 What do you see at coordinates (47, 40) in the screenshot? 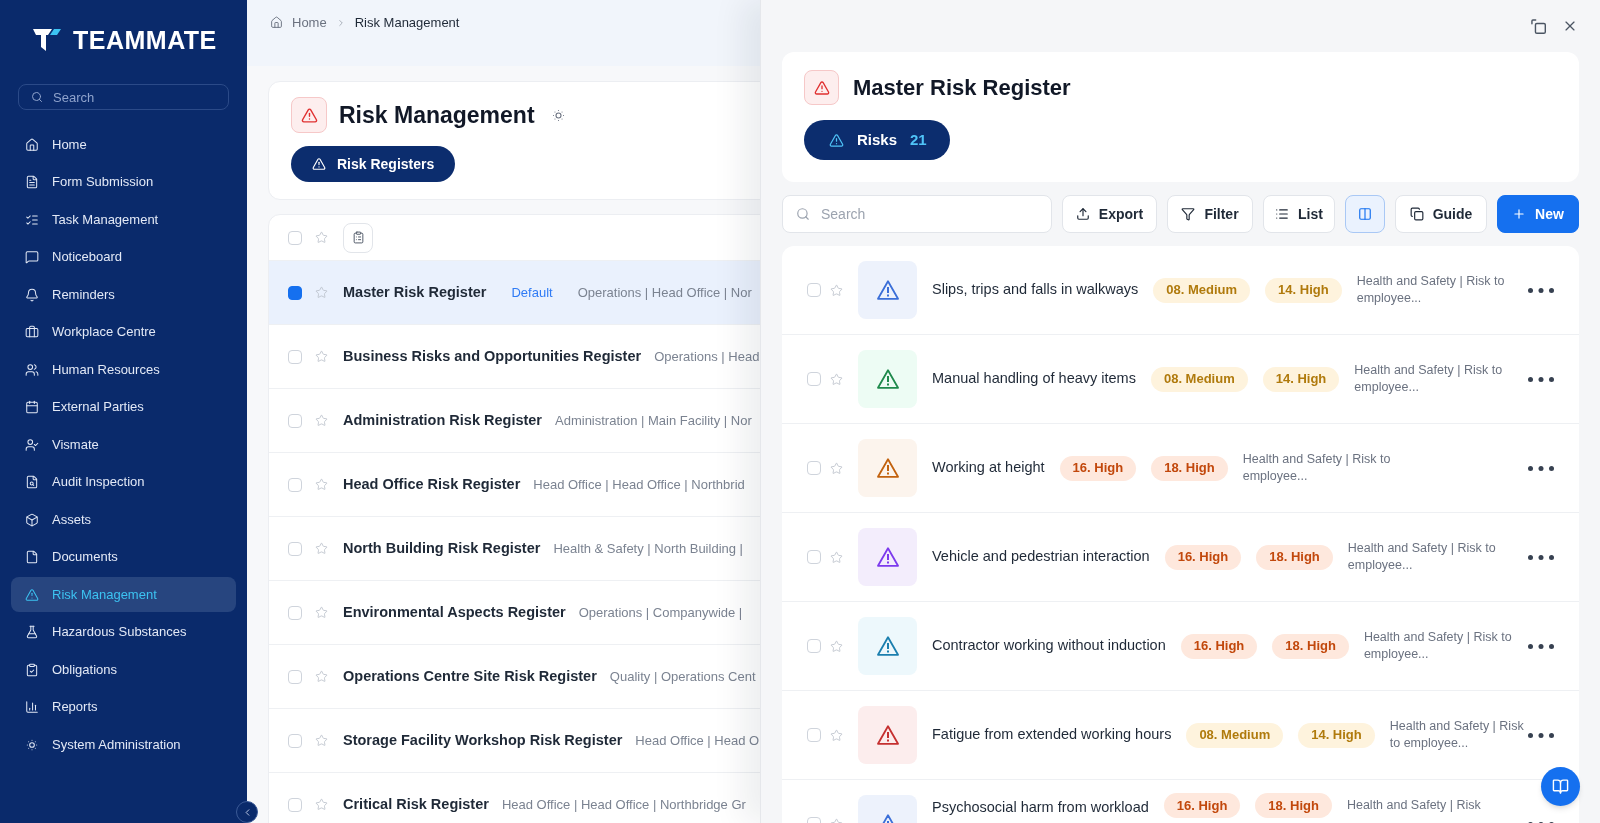
I see `logo-icon` at bounding box center [47, 40].